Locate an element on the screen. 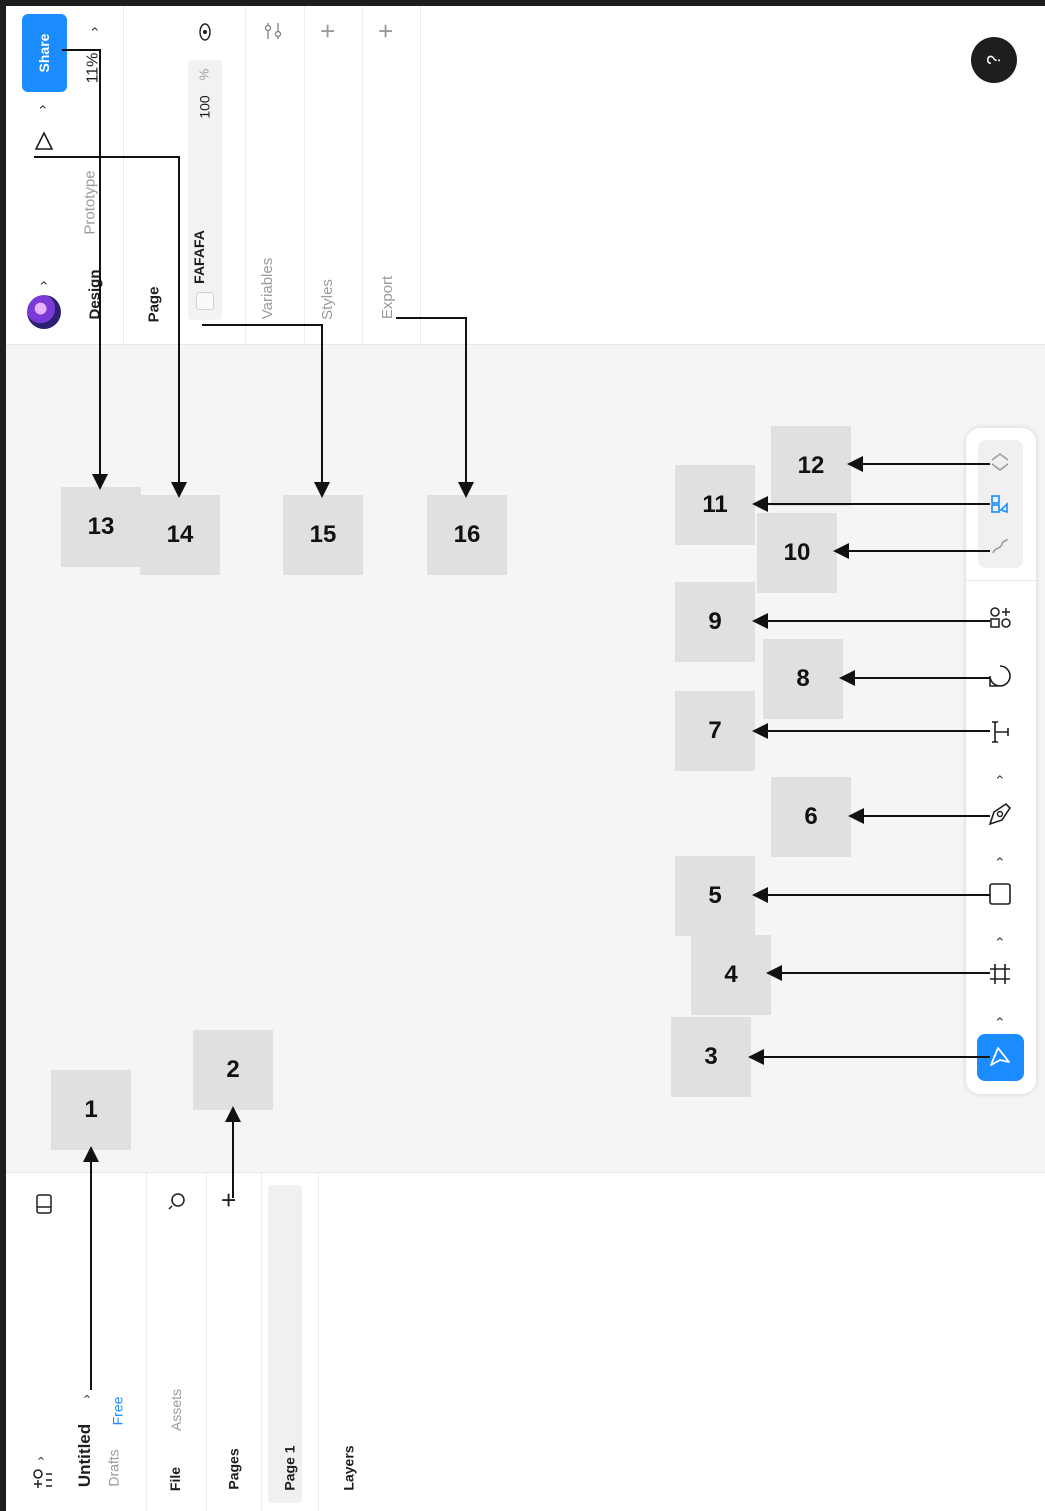 The height and width of the screenshot is (1511, 1045). share-button-label: Share is located at coordinates (44, 53).